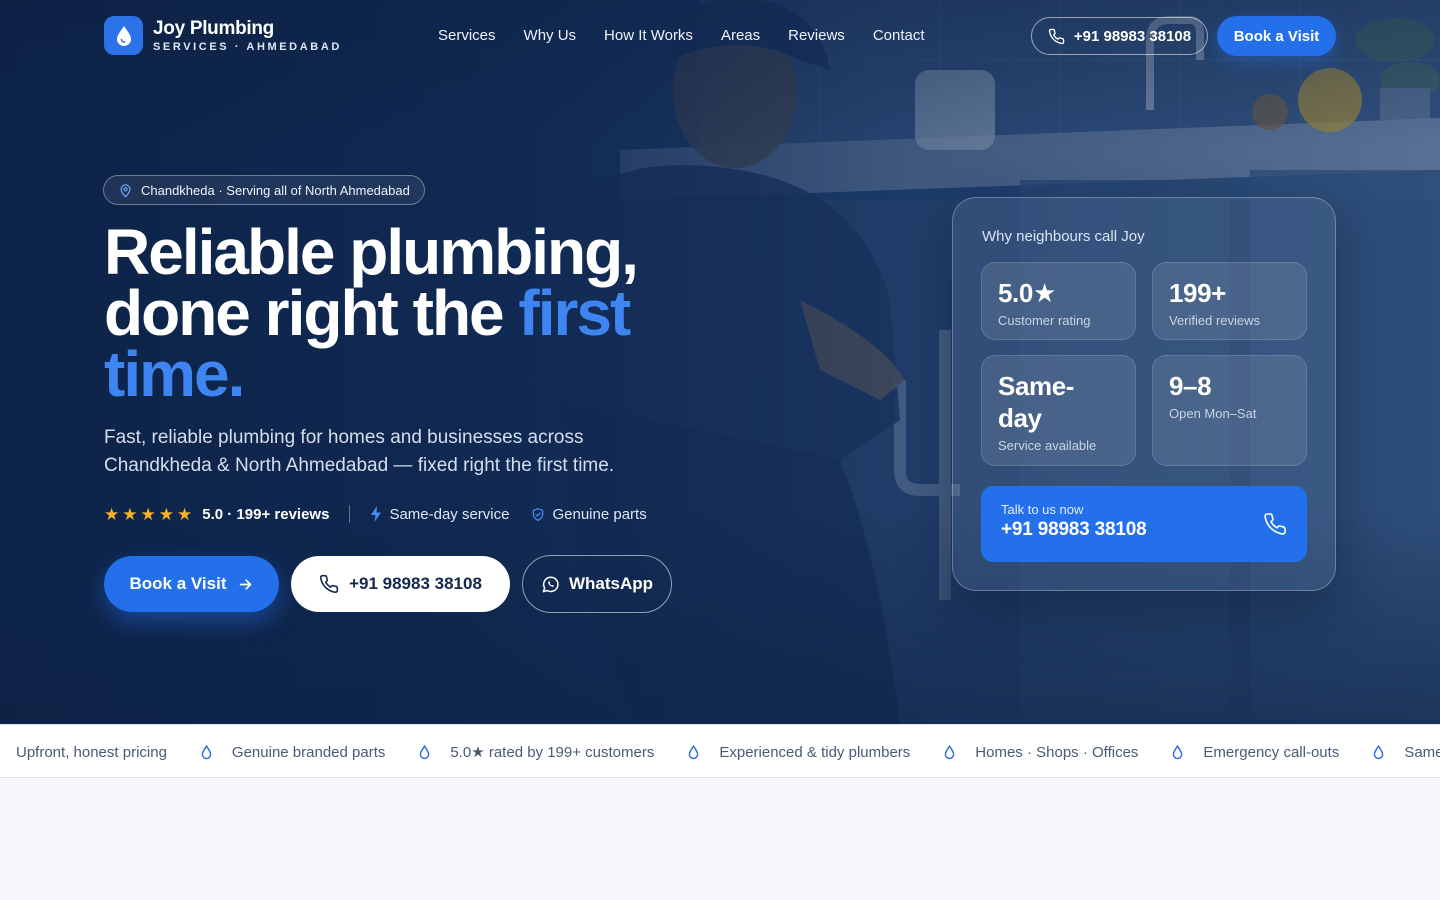  What do you see at coordinates (550, 35) in the screenshot?
I see `nav-link-why-us: Why Us` at bounding box center [550, 35].